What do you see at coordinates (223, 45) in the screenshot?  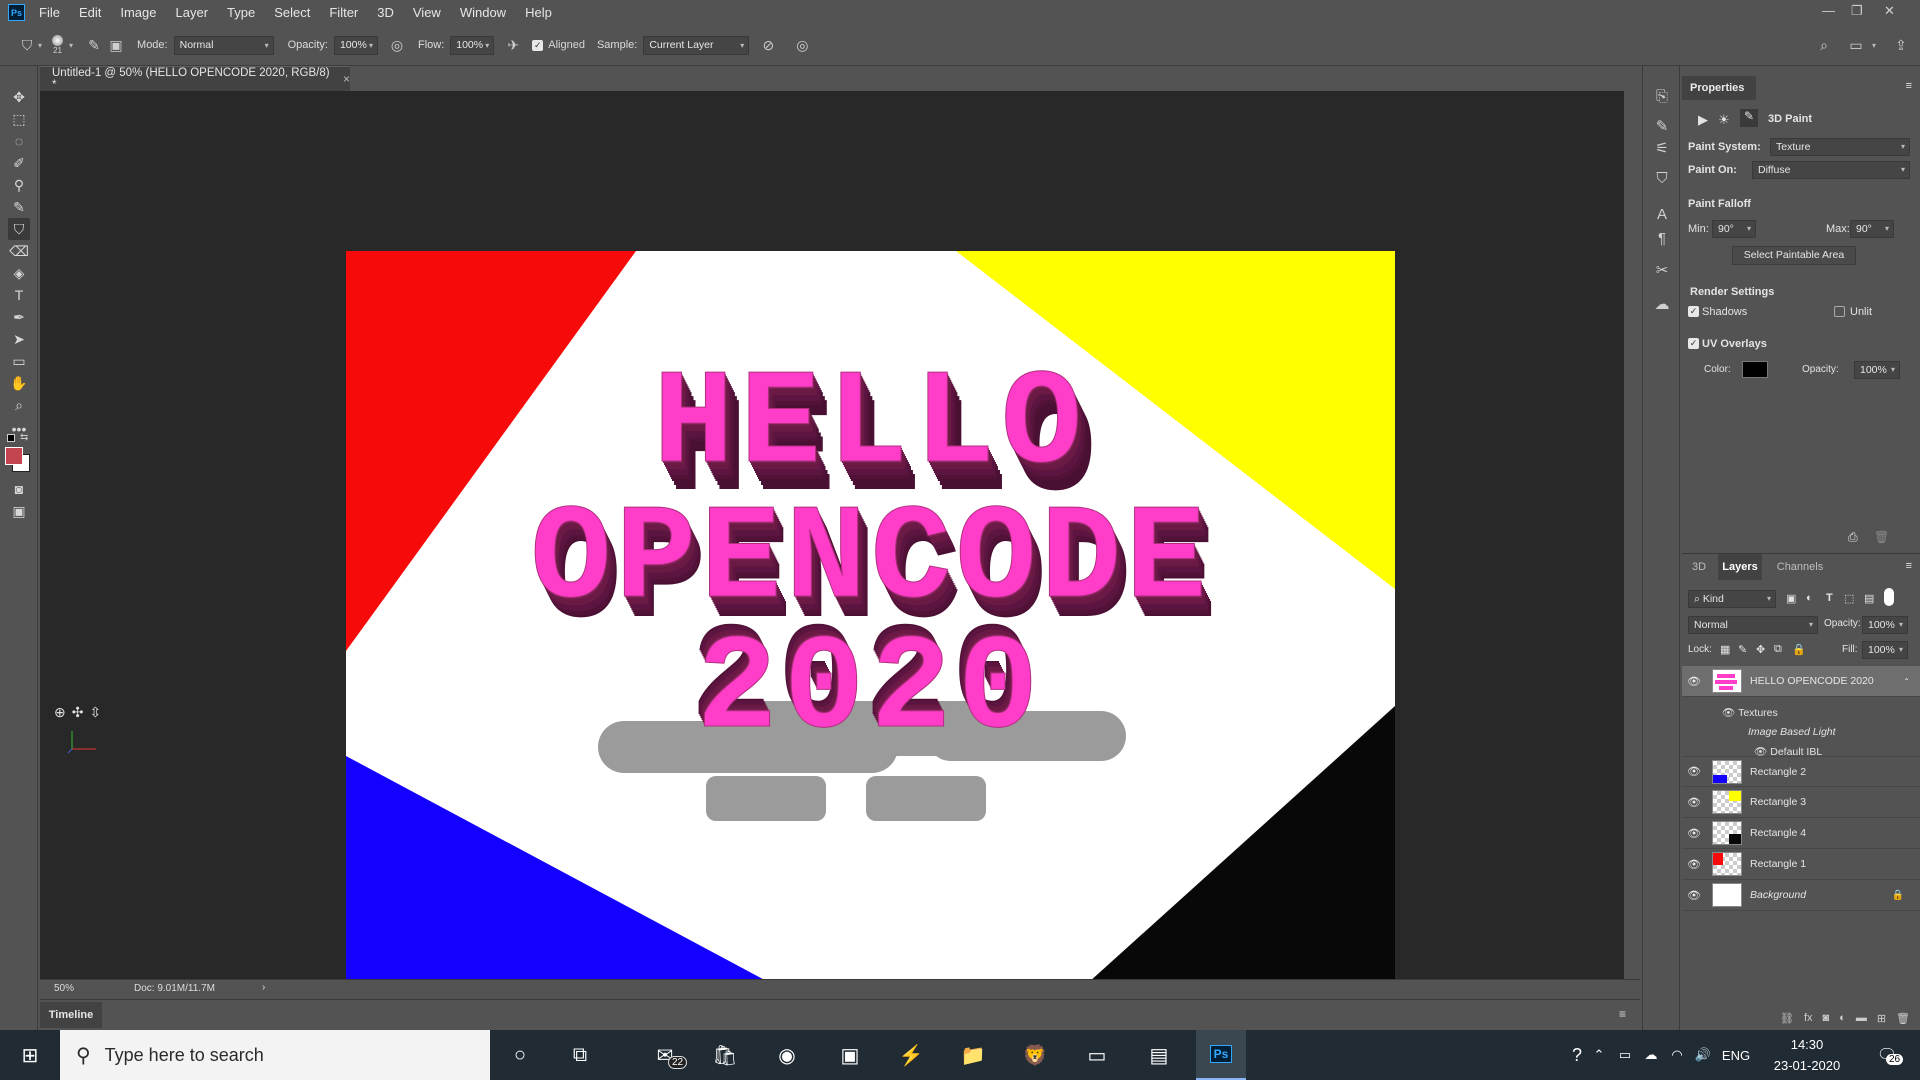 I see `mode-select: Normal ▾` at bounding box center [223, 45].